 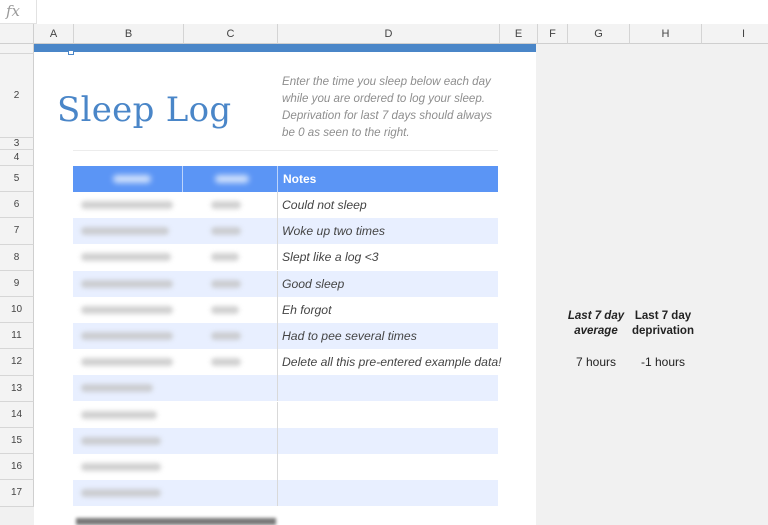 What do you see at coordinates (663, 324) in the screenshot?
I see `deprivation-label: Last 7 day deprivation` at bounding box center [663, 324].